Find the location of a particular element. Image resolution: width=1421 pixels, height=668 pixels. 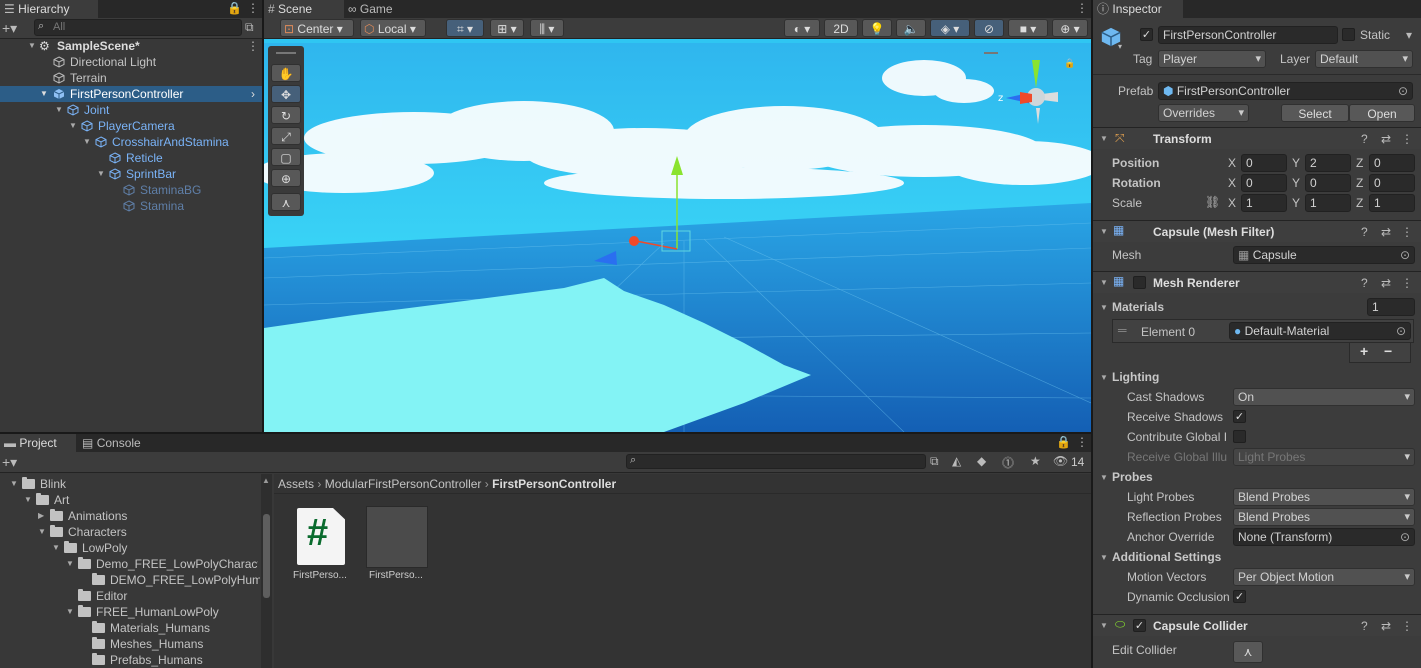

folder-row: Editor is located at coordinates (136, 596).